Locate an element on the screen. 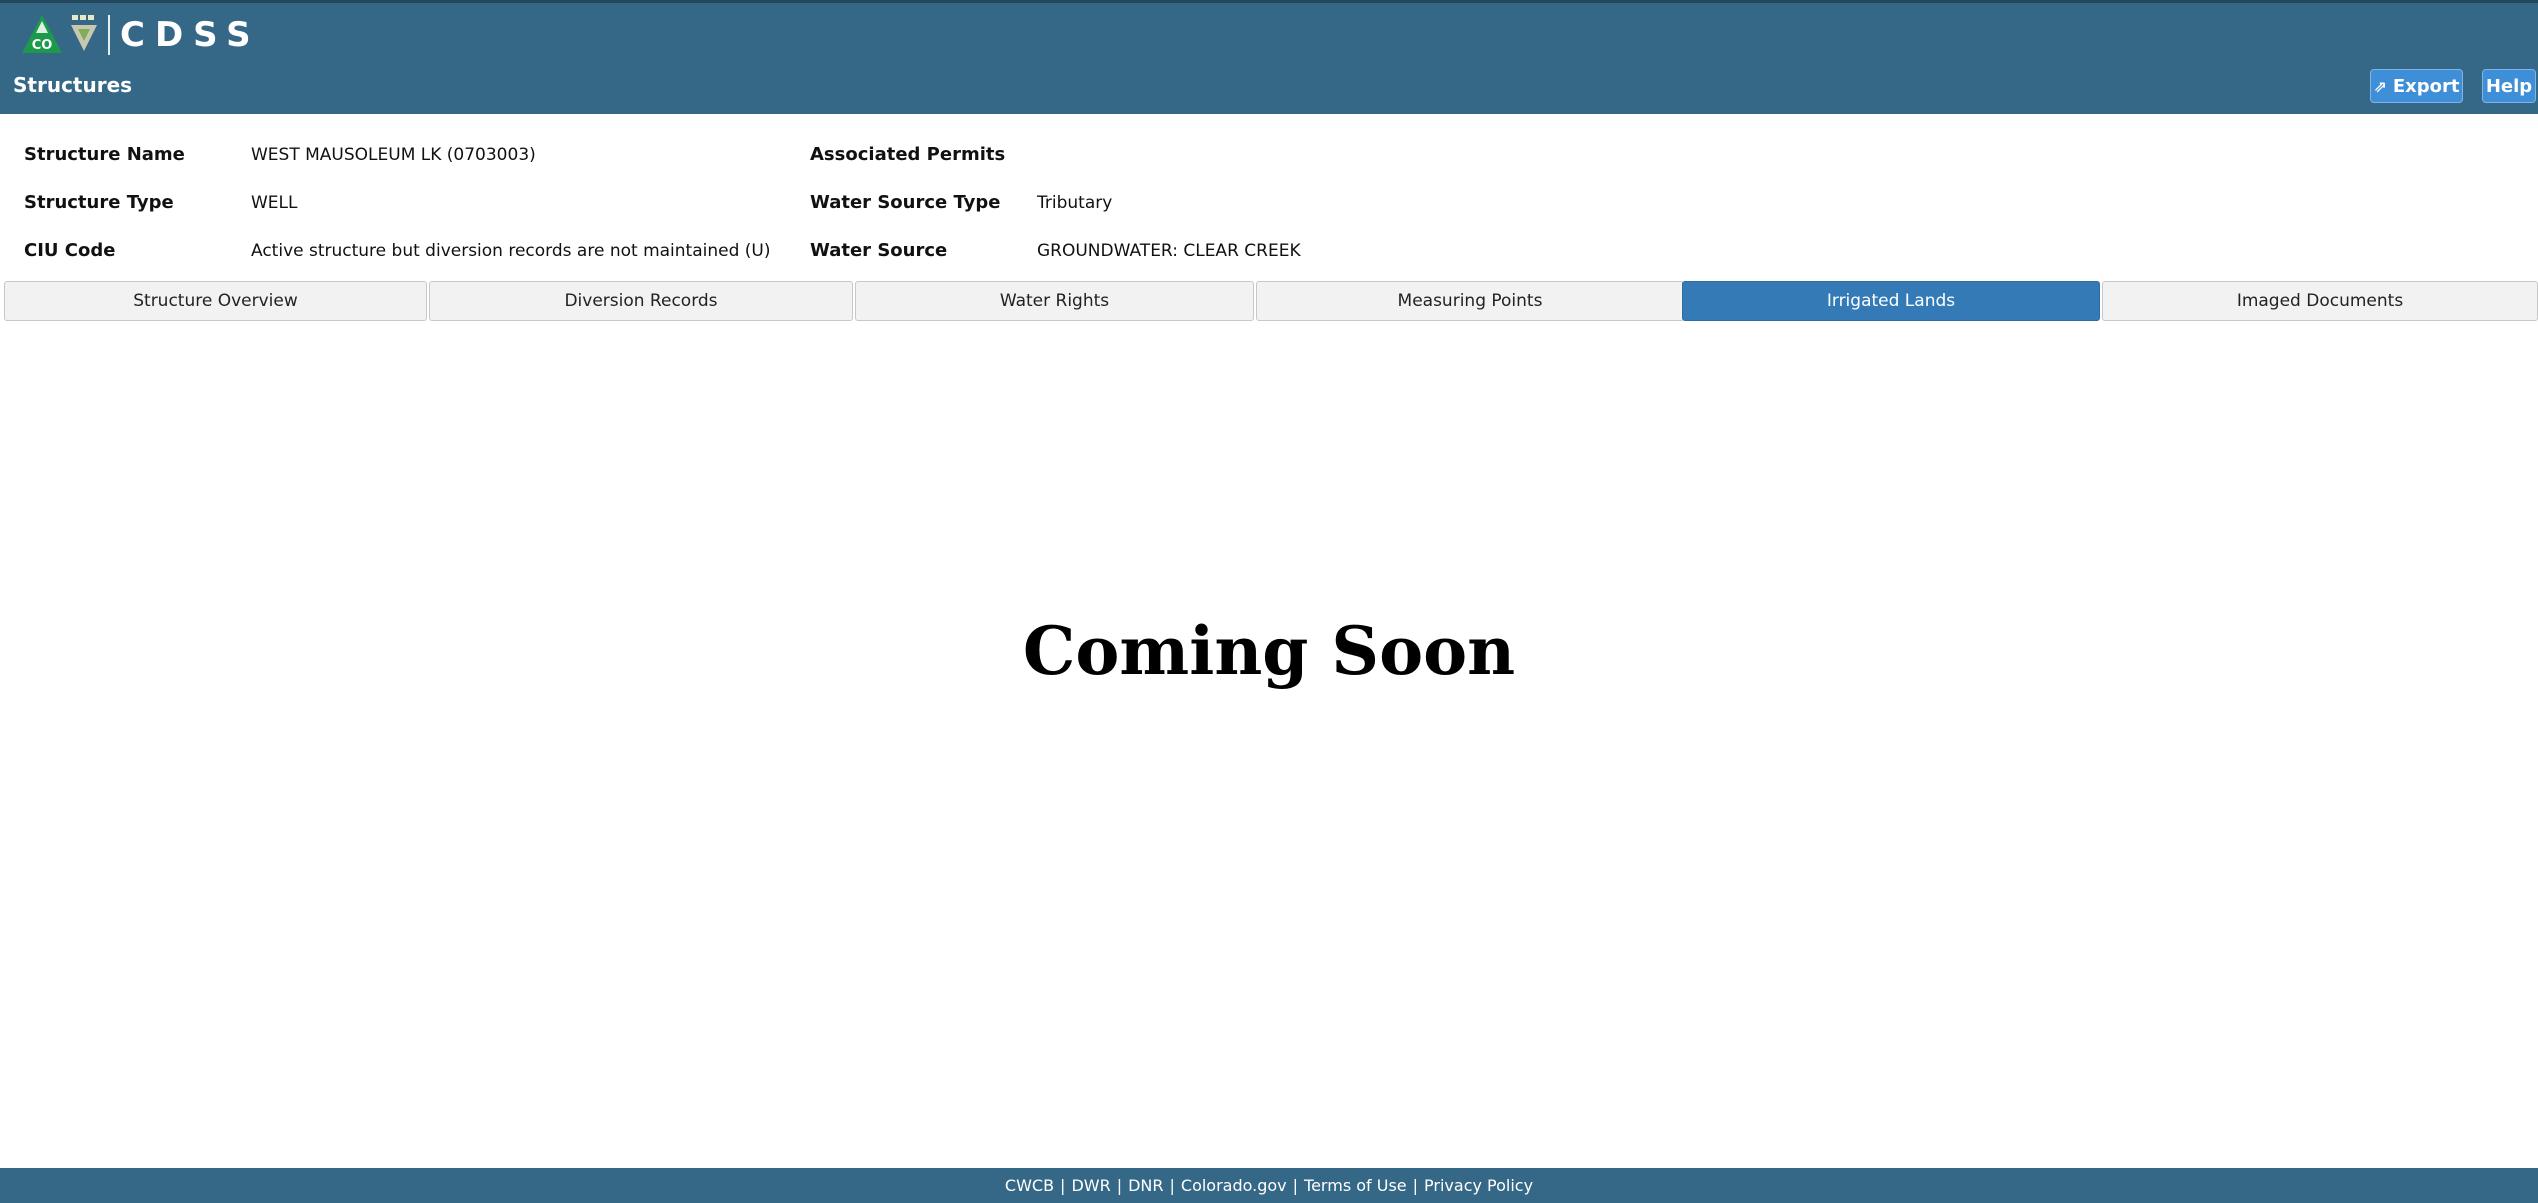  footer-link-terms-of-use: Terms of Use is located at coordinates (1355, 1185).